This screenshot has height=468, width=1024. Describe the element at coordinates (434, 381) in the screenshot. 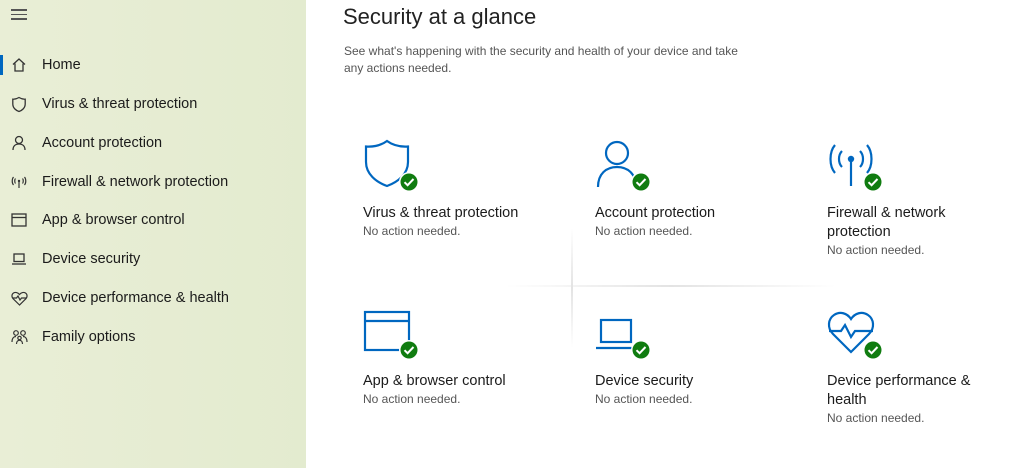

I see `card-title: App & browser control` at that location.